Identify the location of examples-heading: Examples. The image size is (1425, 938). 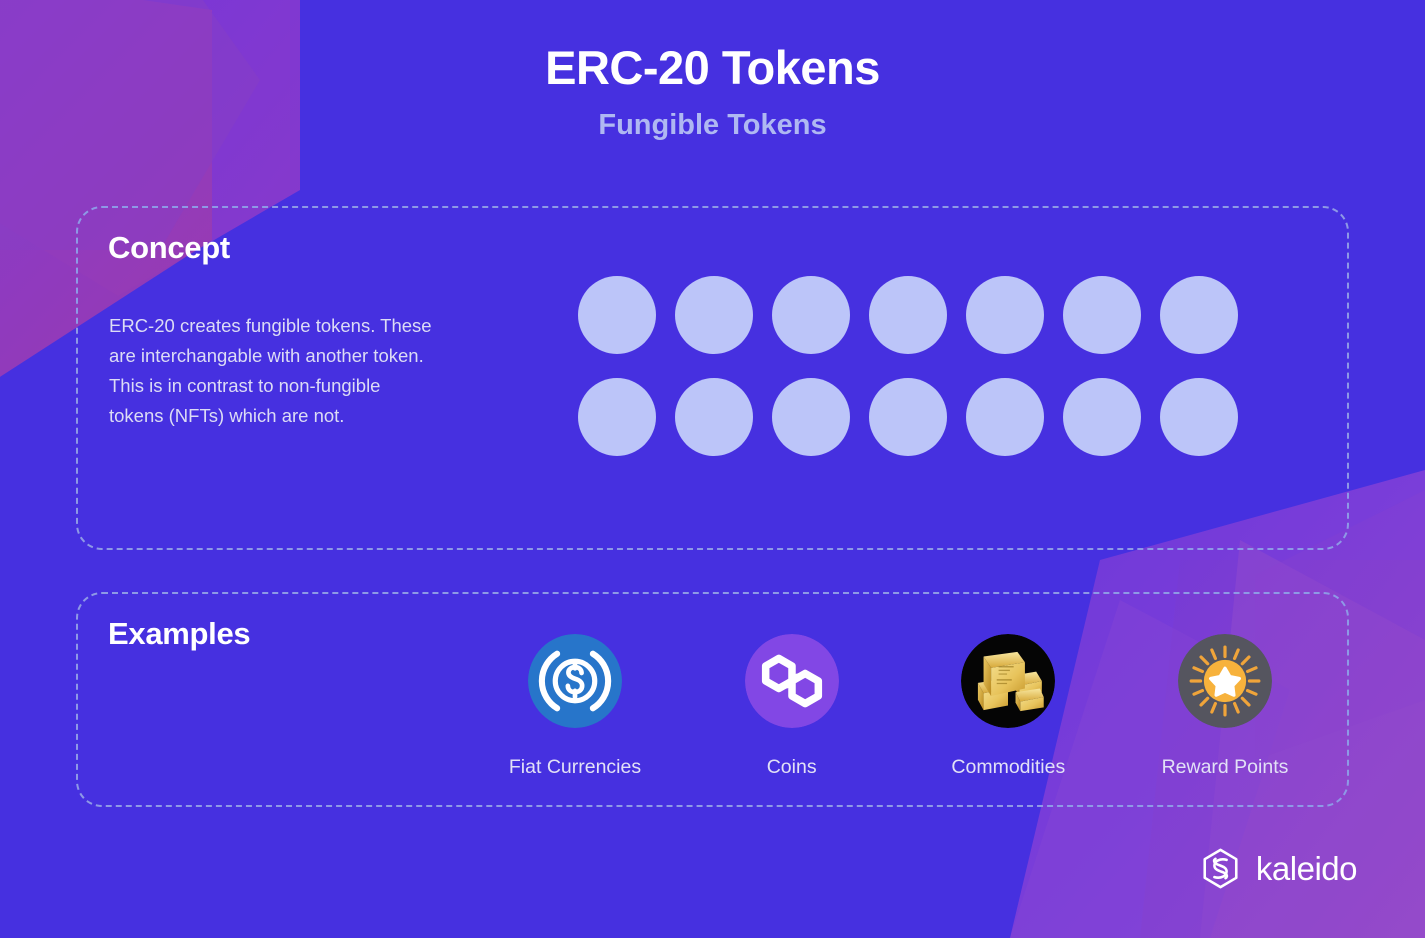
(179, 633).